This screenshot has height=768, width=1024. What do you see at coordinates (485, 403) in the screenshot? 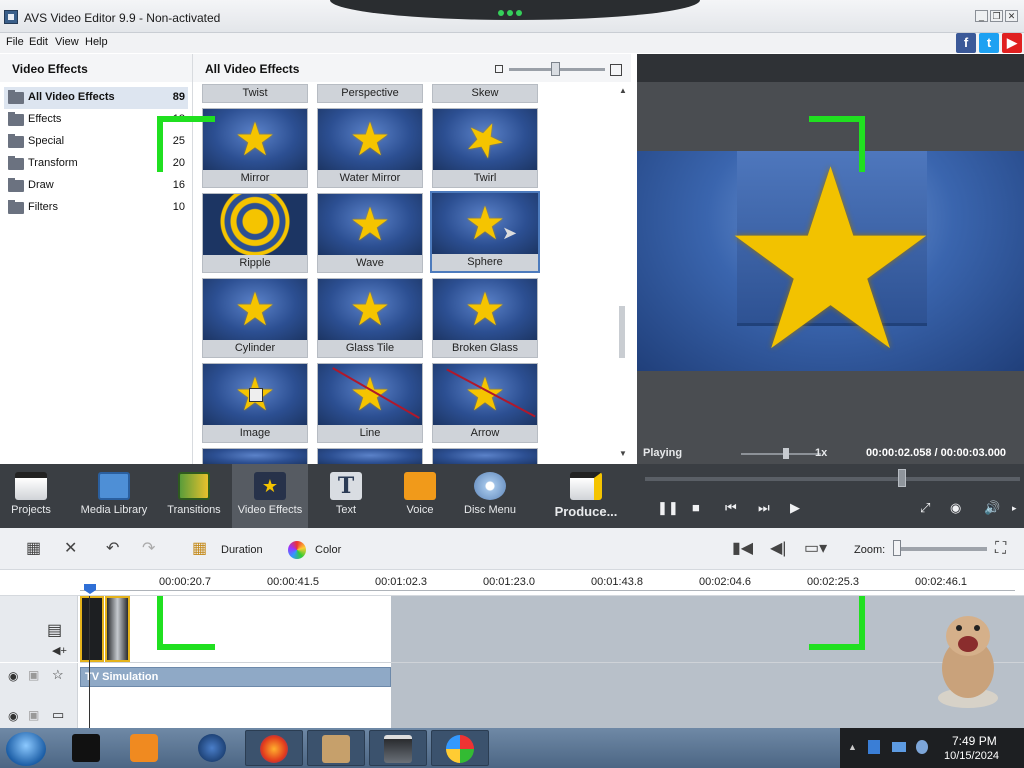
I see `effect-tile-arrow: ★ Arrow` at bounding box center [485, 403].